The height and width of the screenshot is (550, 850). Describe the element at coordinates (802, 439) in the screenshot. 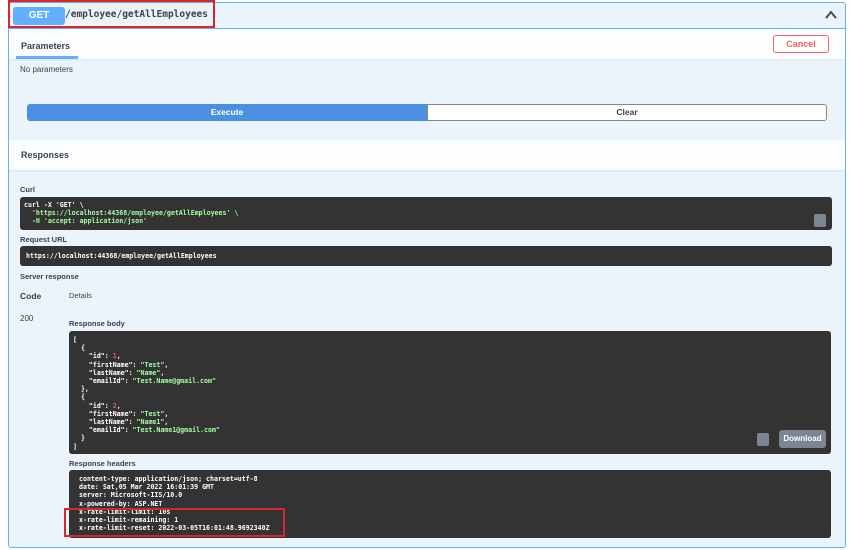

I see `download-button: Download` at that location.